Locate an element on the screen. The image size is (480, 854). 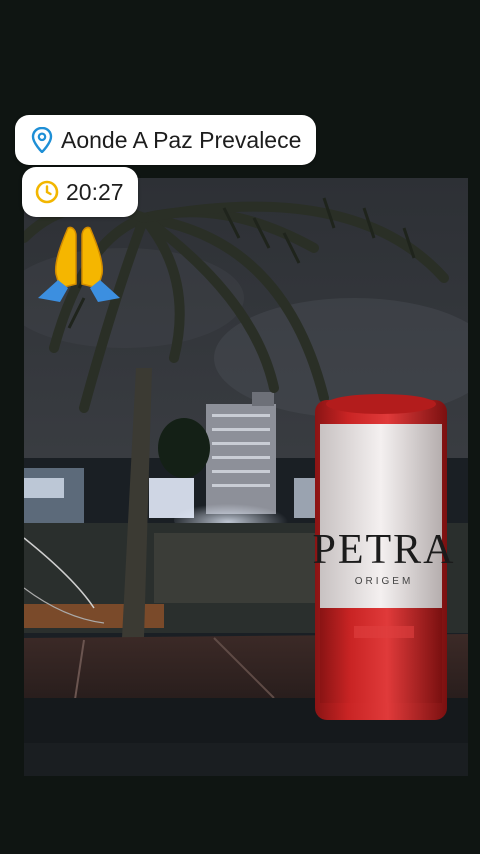
location-name: Aonde A Paz Prevalece is located at coordinates (181, 139).